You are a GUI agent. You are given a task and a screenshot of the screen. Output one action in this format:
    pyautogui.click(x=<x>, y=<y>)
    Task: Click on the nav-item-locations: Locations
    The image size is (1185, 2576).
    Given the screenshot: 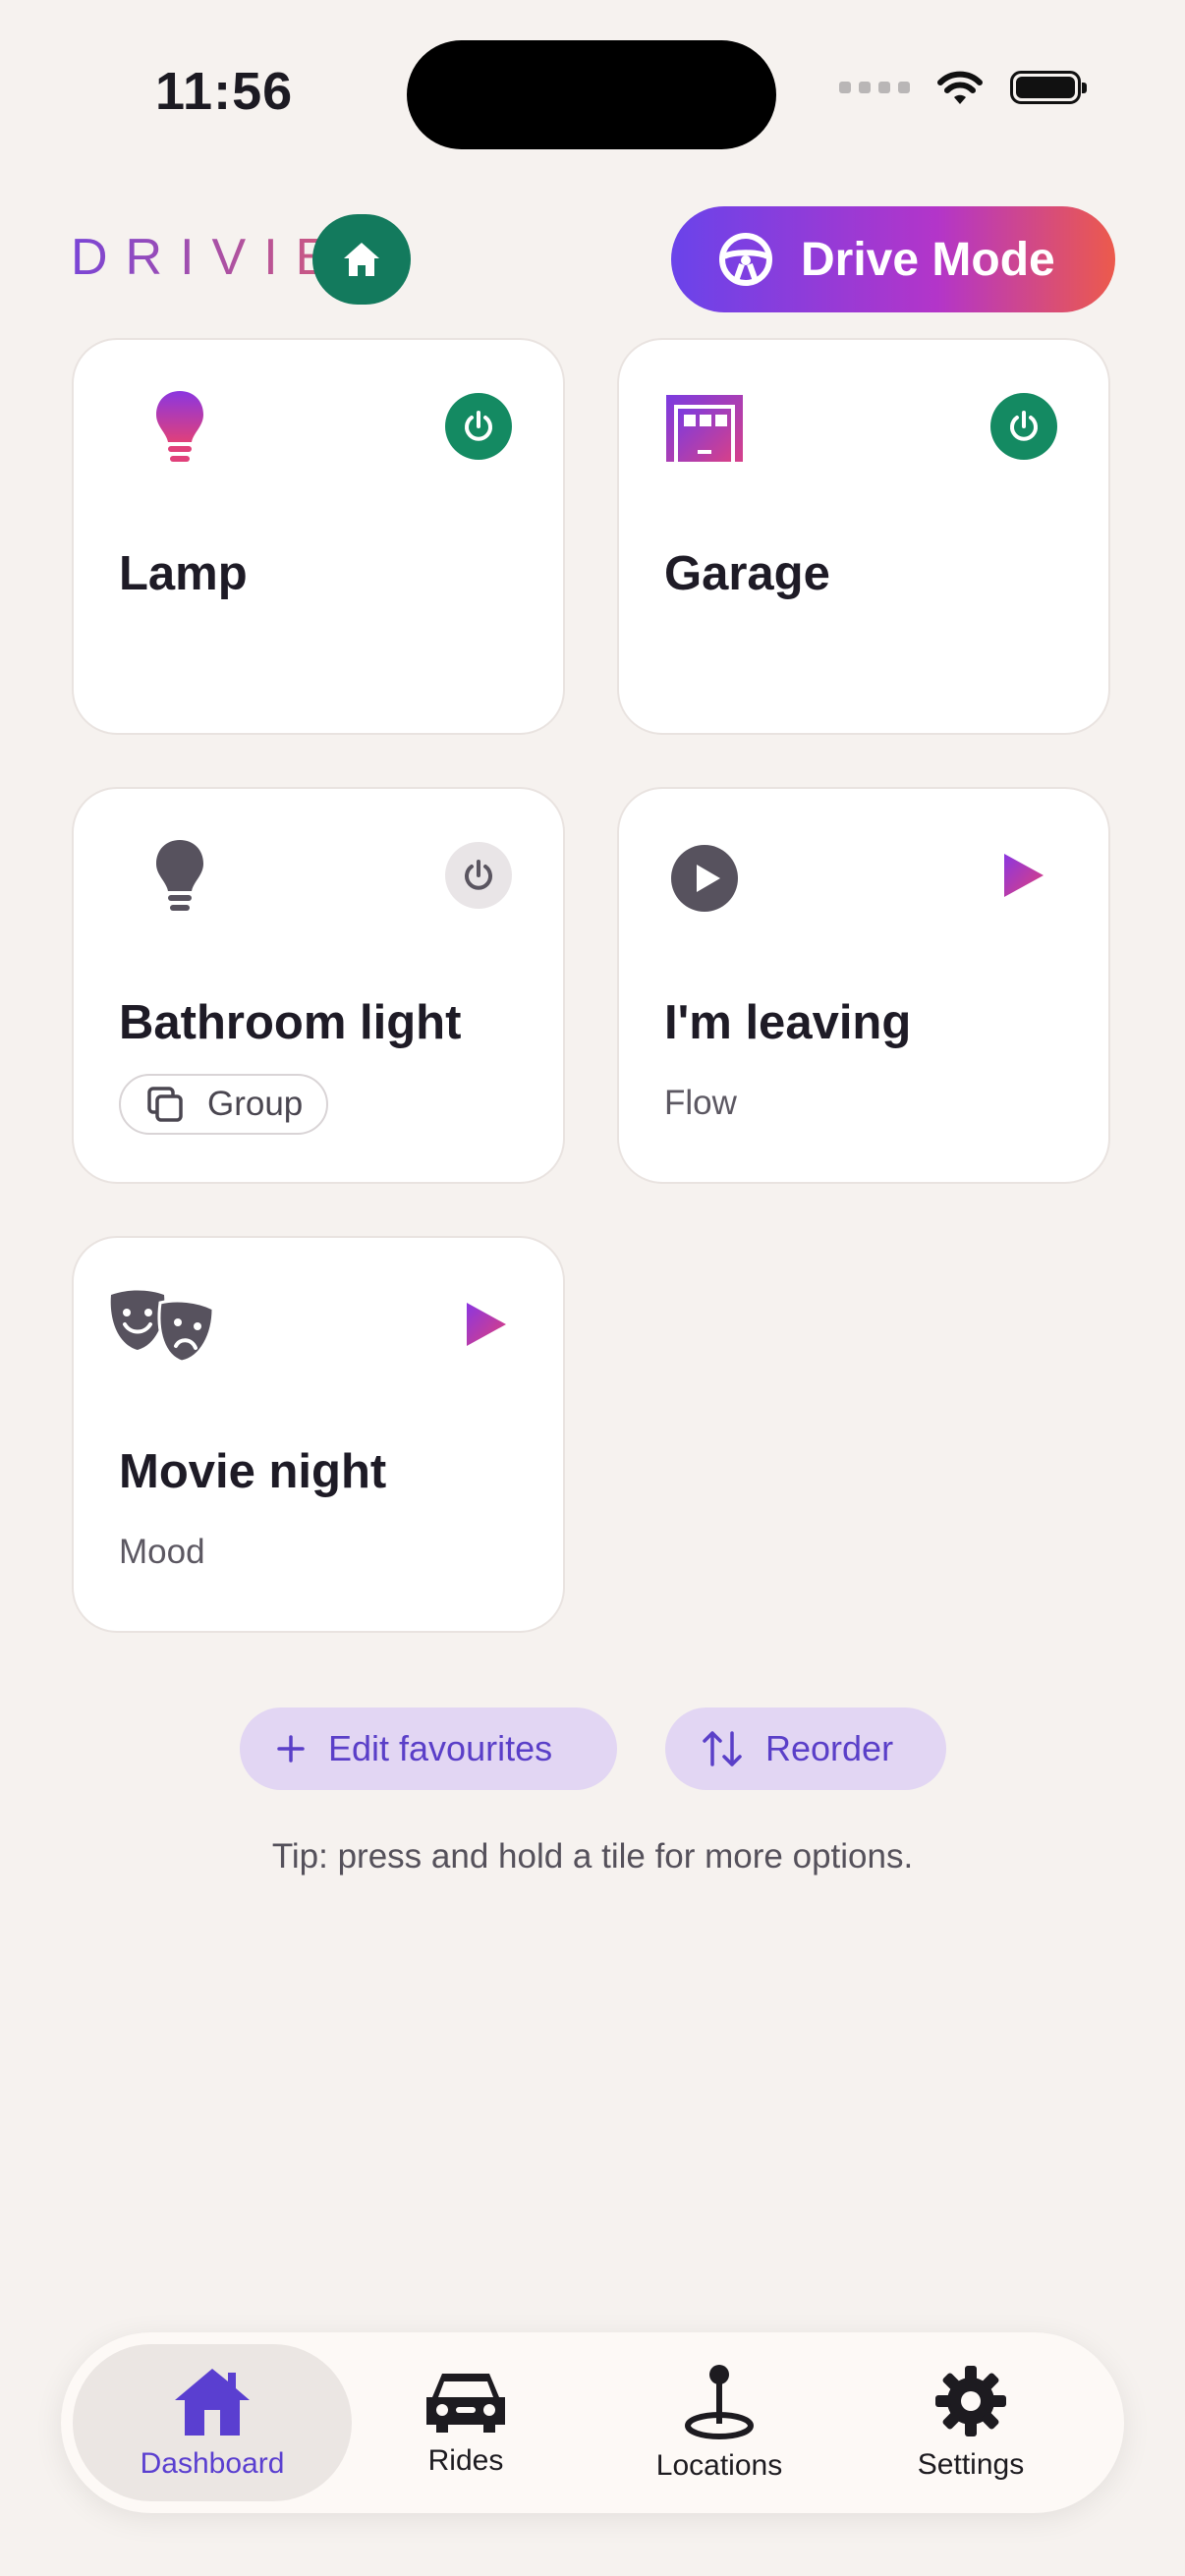 What is the action you would take?
    pyautogui.click(x=720, y=2422)
    